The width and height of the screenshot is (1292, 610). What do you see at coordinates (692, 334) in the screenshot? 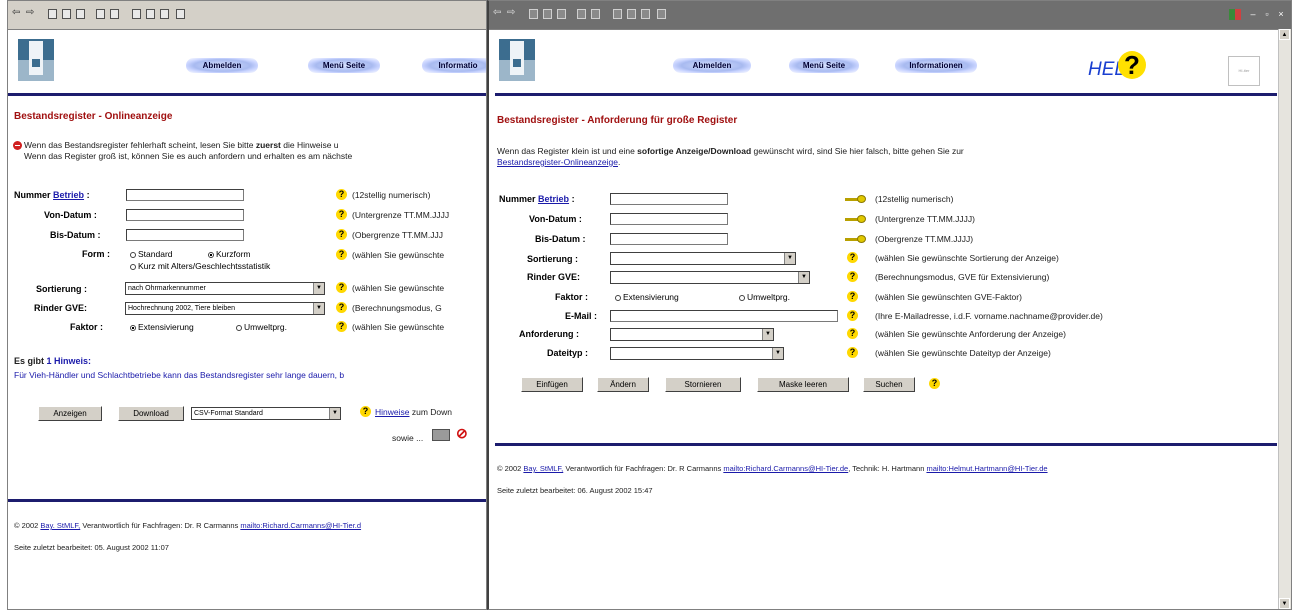
I see `anforderung-select: ▼` at bounding box center [692, 334].